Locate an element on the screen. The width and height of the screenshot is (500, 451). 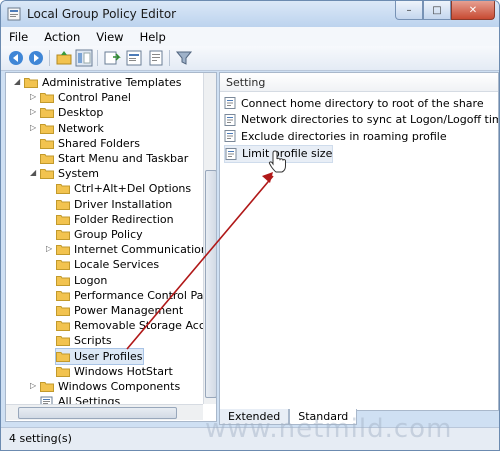
tree-item: Locale Services is located at coordinates (107, 264).